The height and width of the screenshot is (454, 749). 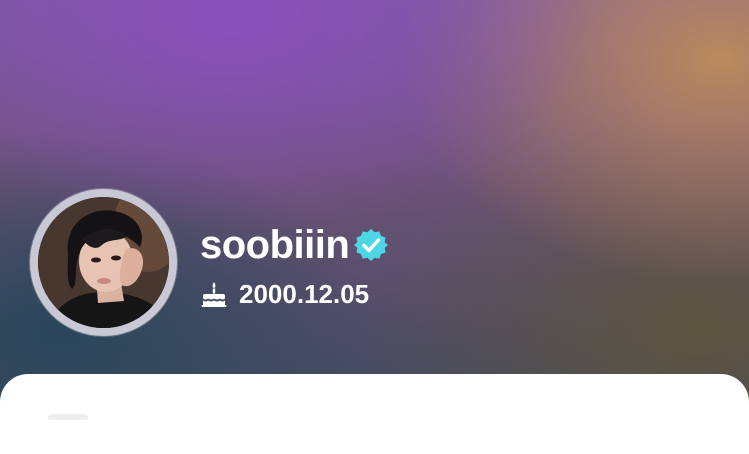 What do you see at coordinates (304, 294) in the screenshot?
I see `birthday-date: 2000.12.05` at bounding box center [304, 294].